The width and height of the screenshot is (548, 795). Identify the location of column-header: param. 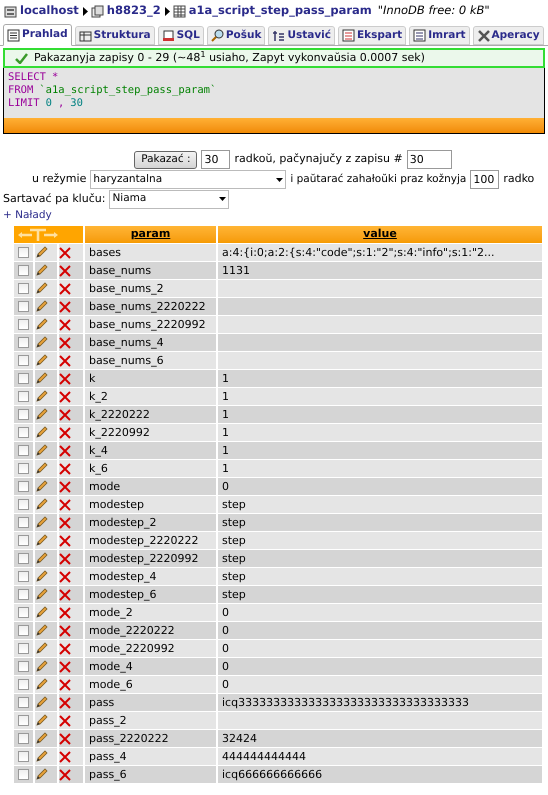
(150, 234).